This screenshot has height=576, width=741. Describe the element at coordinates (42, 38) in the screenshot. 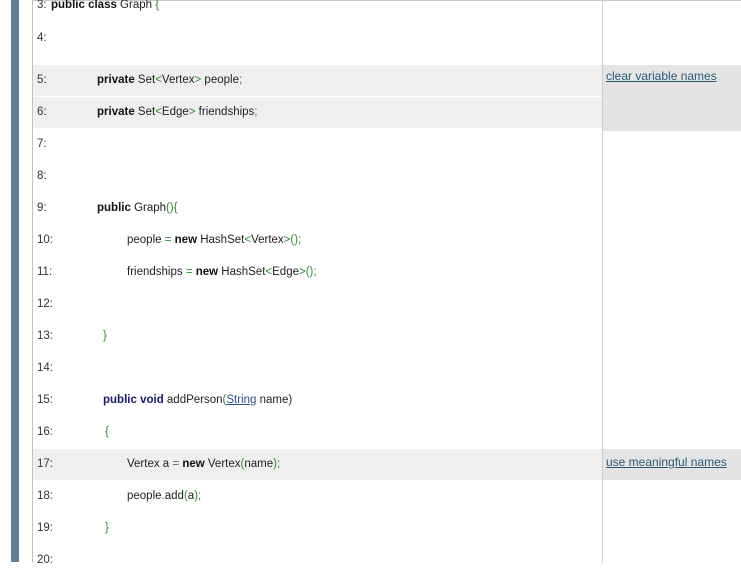

I see `line-number: 4:` at that location.